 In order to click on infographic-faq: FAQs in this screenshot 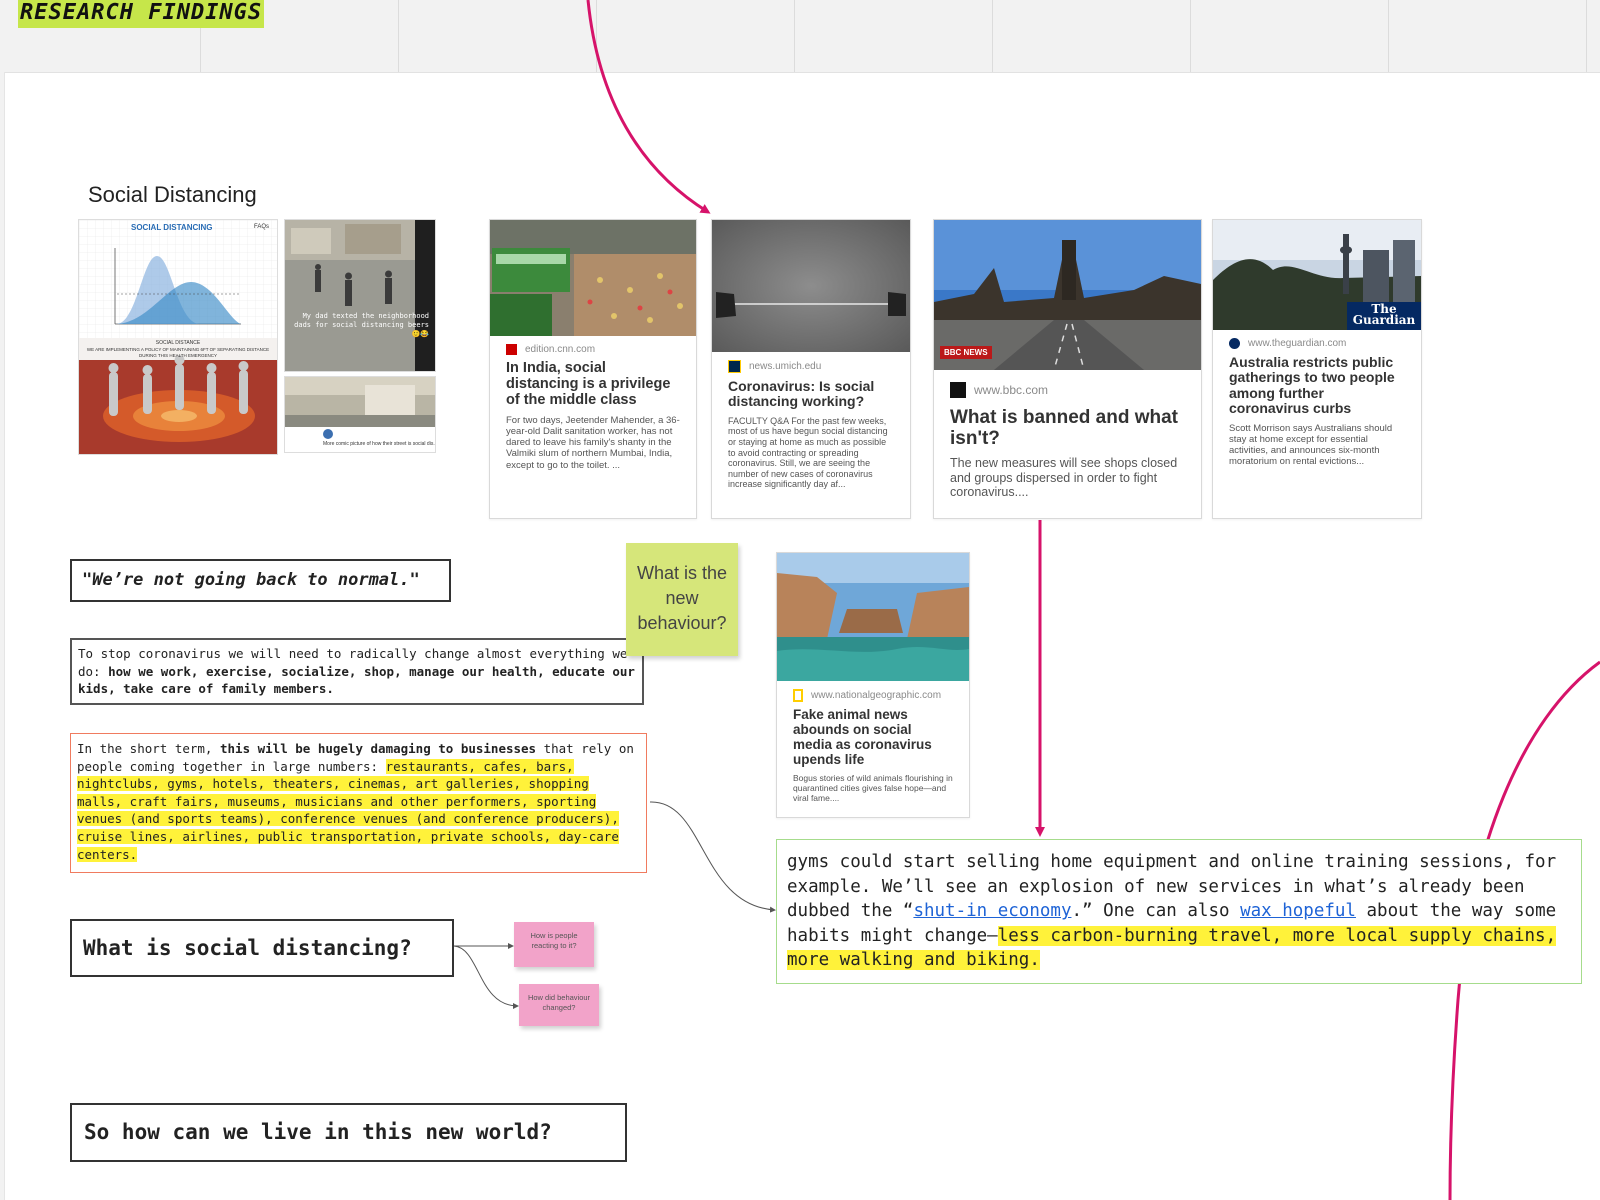, I will do `click(261, 227)`.